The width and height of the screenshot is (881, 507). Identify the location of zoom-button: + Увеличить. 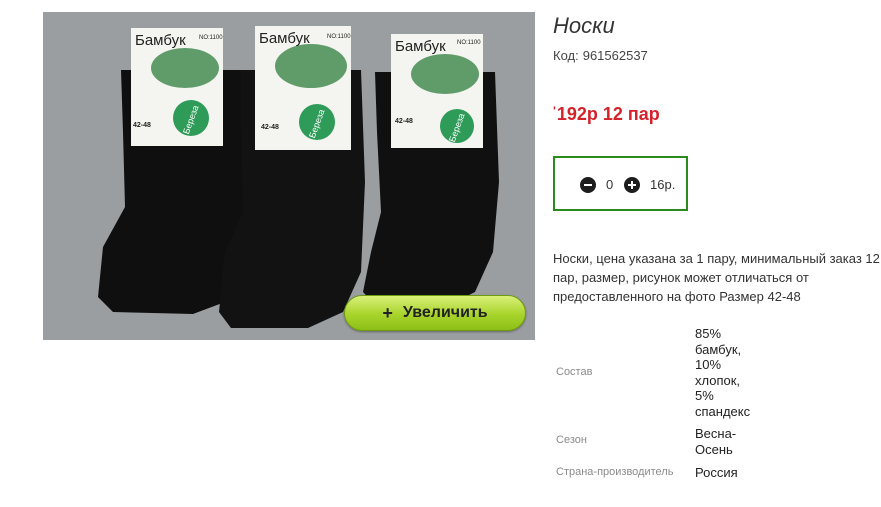
(435, 313).